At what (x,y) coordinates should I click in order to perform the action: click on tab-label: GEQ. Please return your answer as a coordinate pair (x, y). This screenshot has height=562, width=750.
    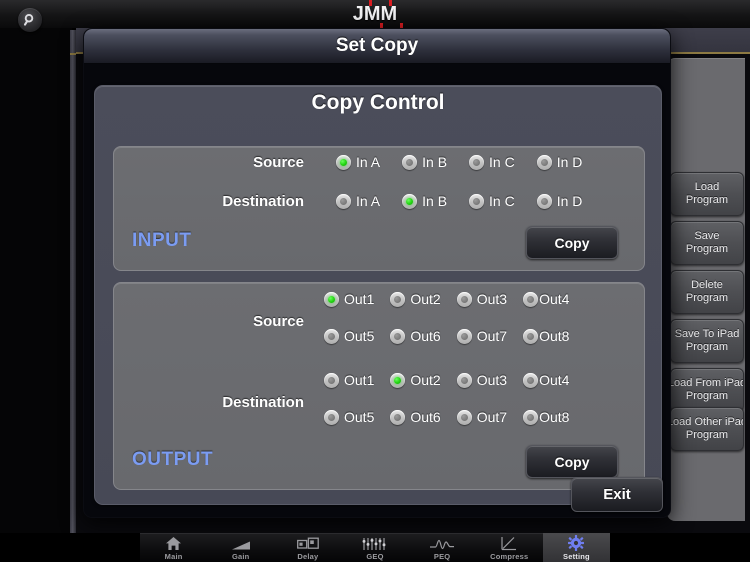
    Looking at the image, I should click on (375, 556).